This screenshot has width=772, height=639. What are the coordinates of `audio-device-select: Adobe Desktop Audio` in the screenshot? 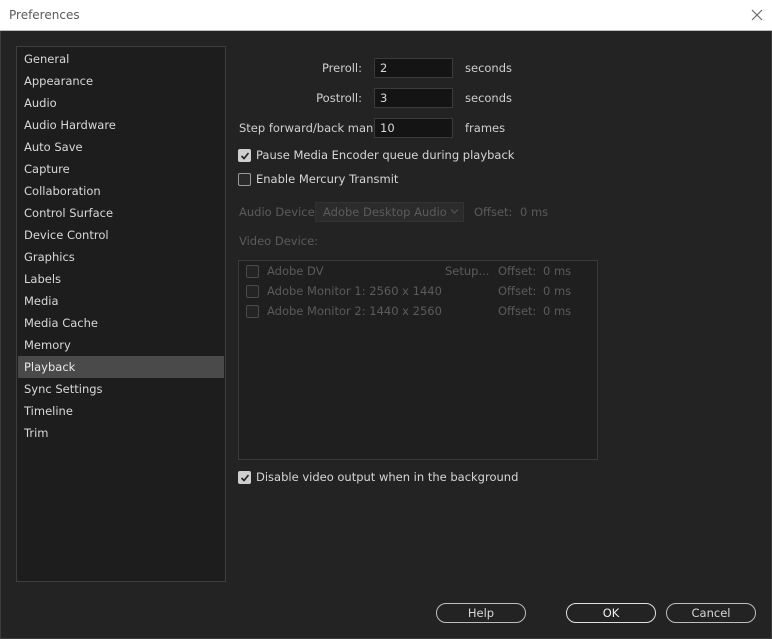 It's located at (389, 212).